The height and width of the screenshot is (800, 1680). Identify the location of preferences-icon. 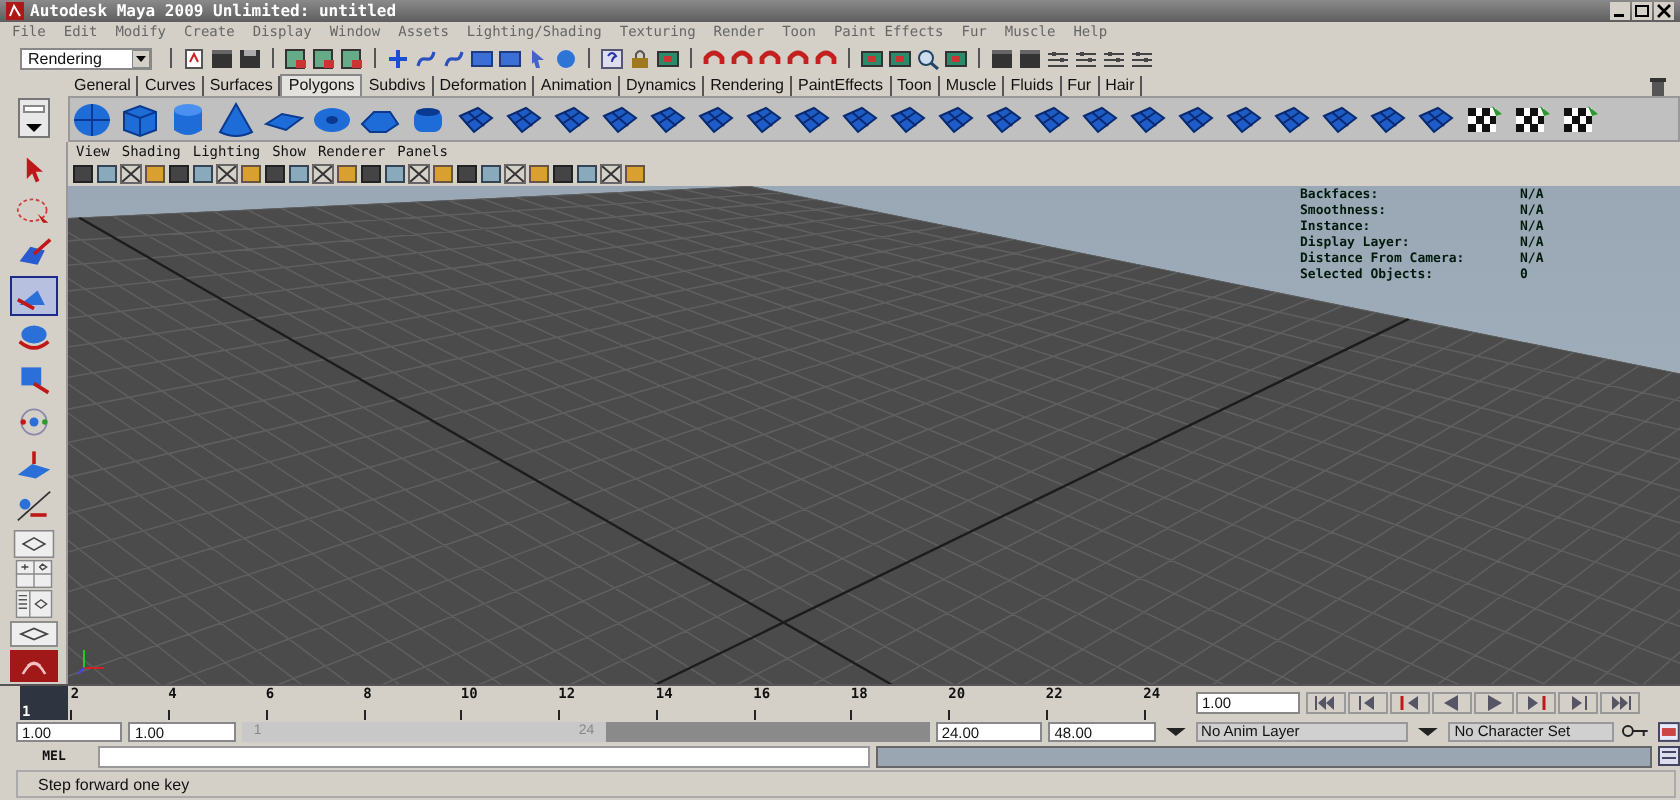
(1669, 731).